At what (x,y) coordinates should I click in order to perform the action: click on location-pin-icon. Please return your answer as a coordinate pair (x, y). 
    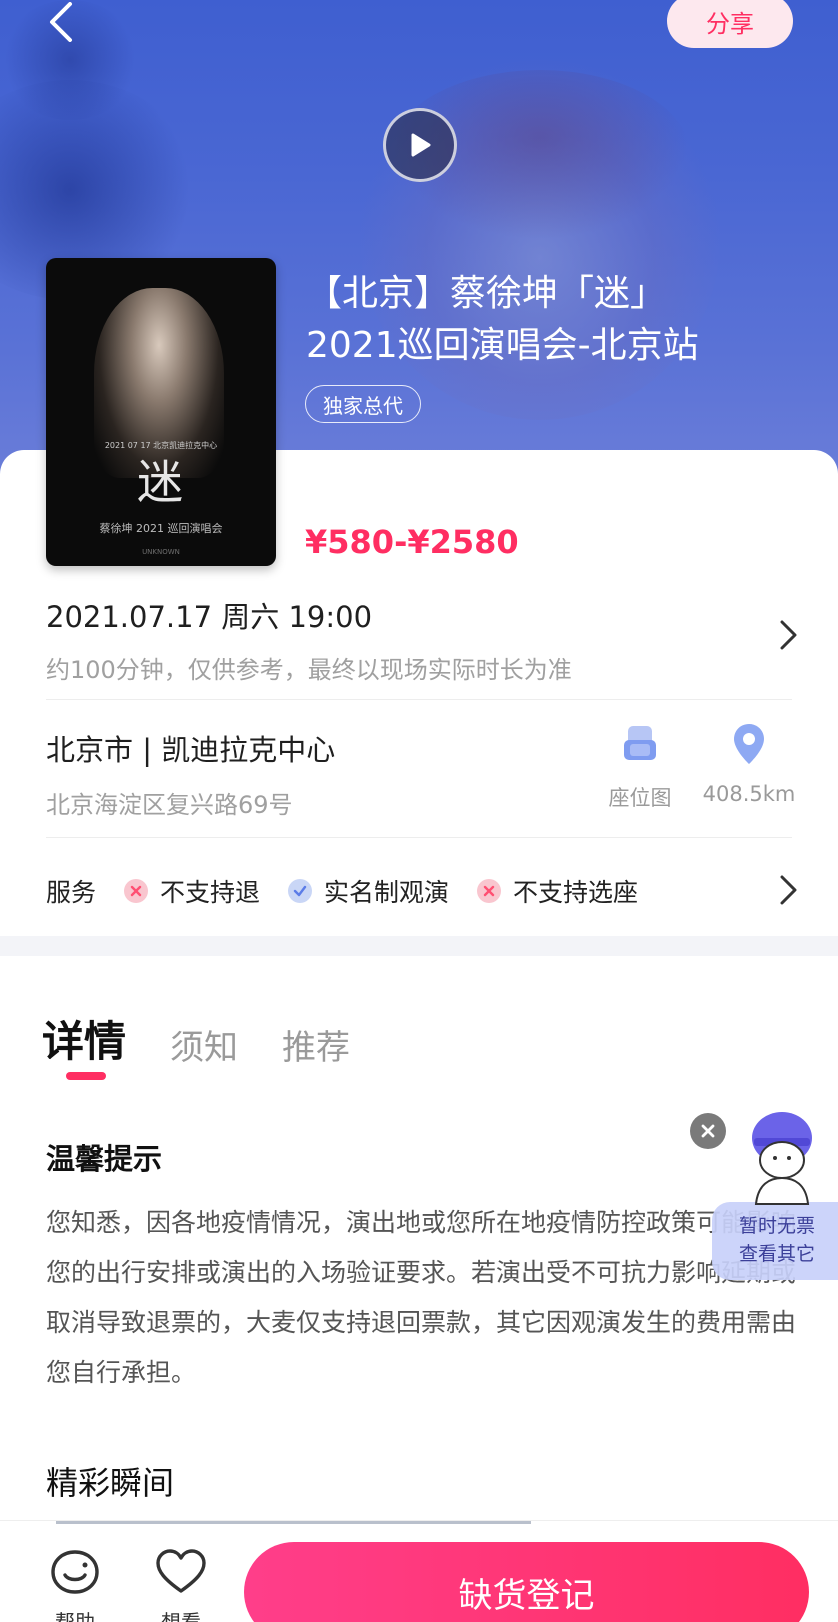
    Looking at the image, I should click on (749, 744).